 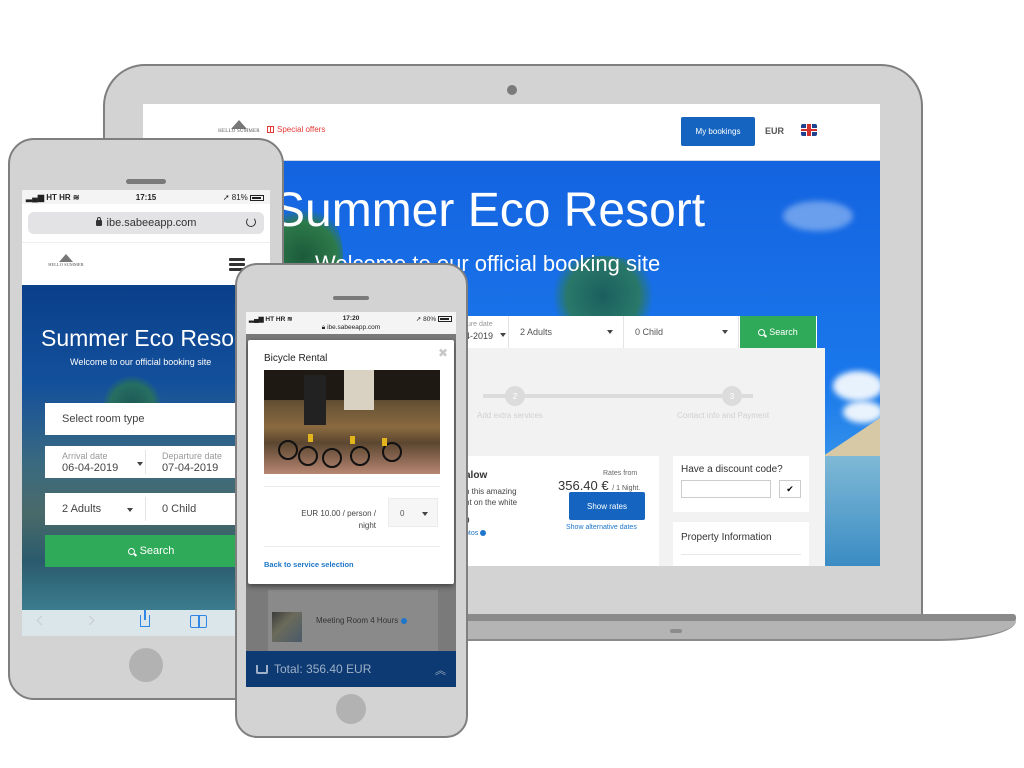 I want to click on cart-total: Total: 356.40 EUR, so click(x=323, y=669).